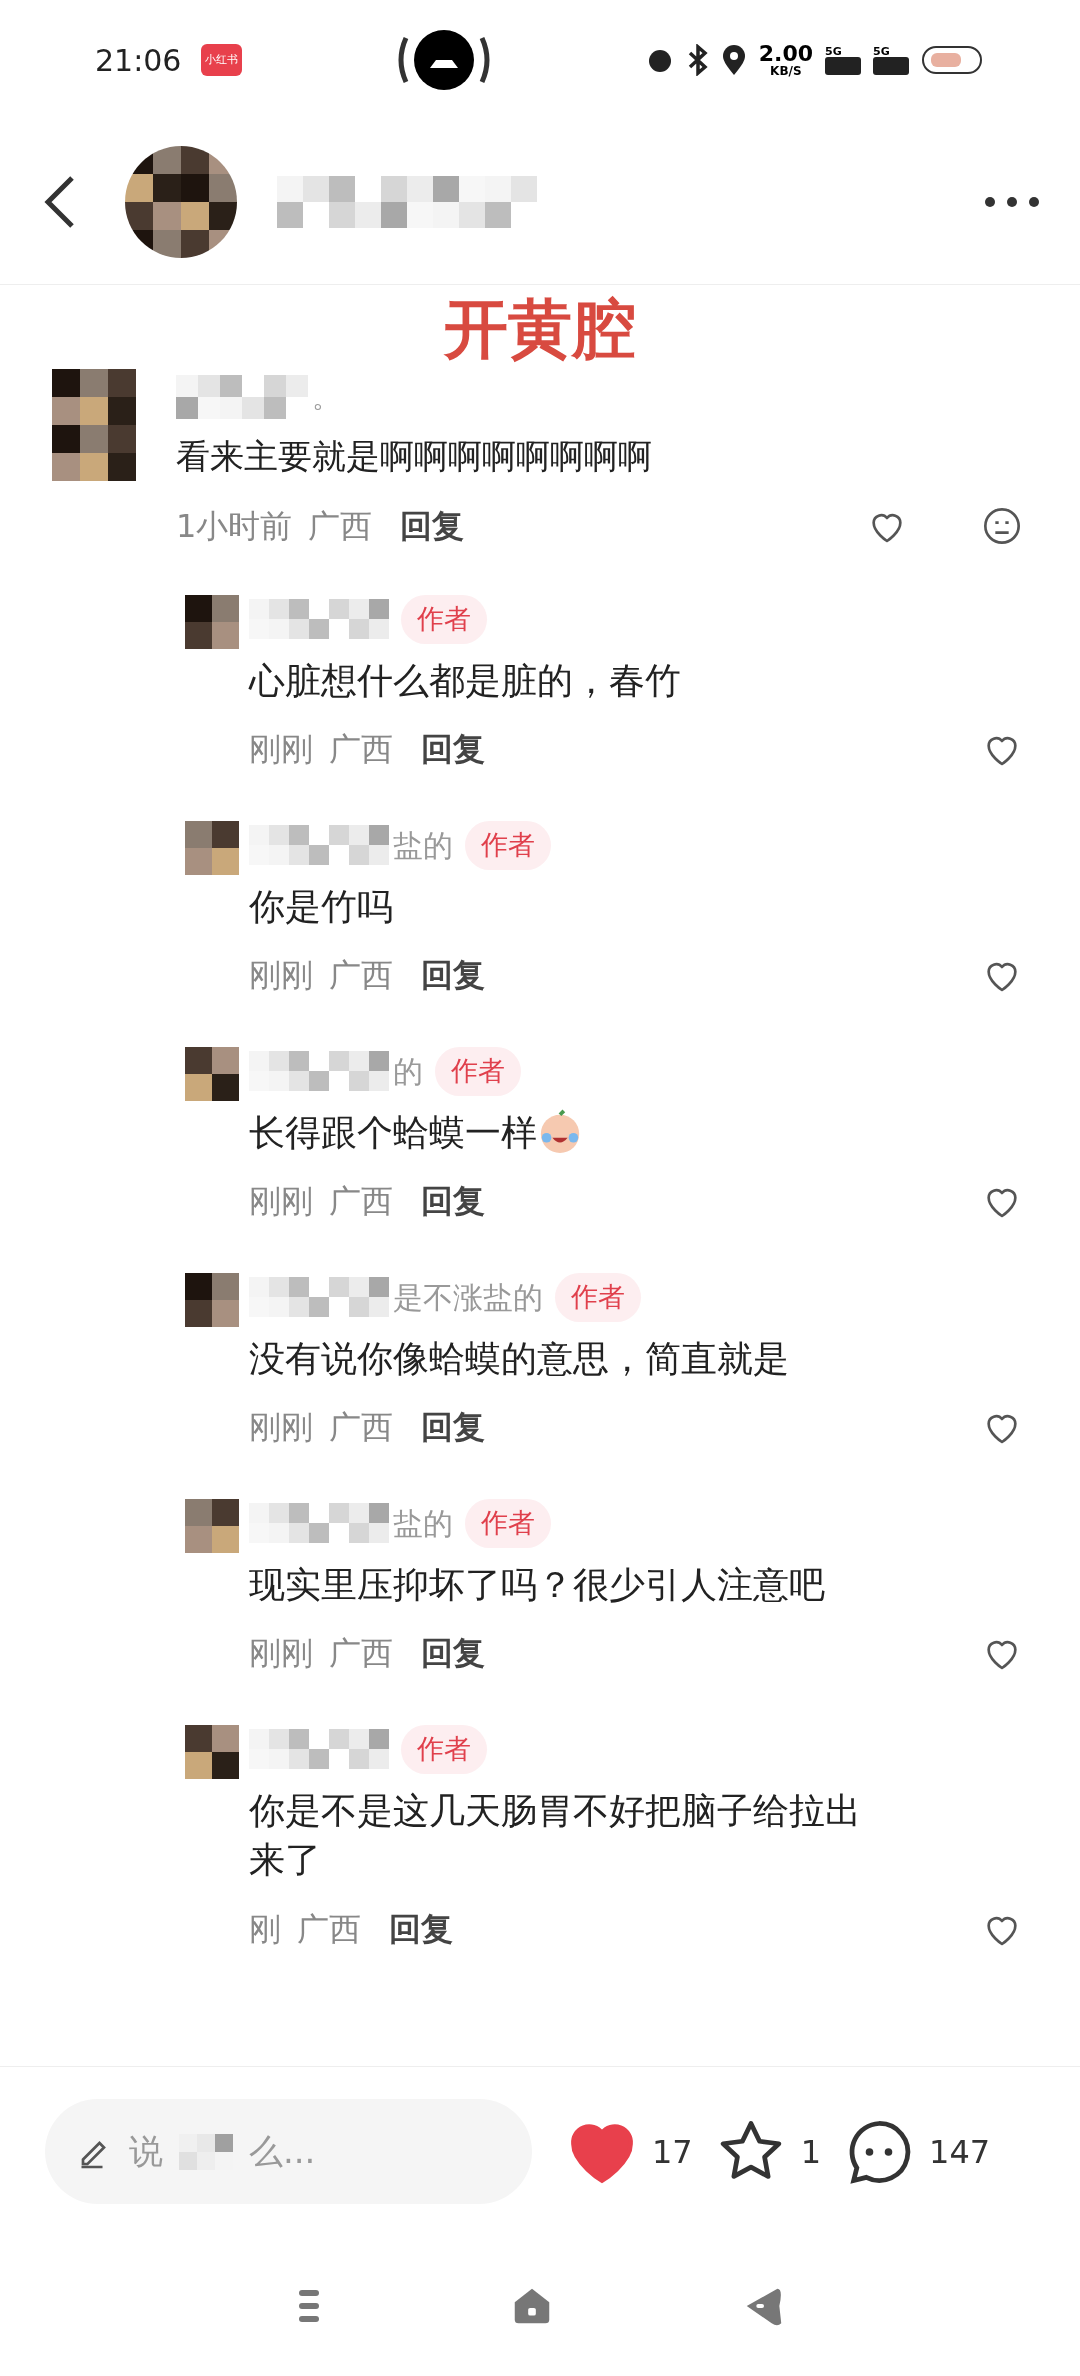  I want to click on clock: 21:06, so click(138, 60).